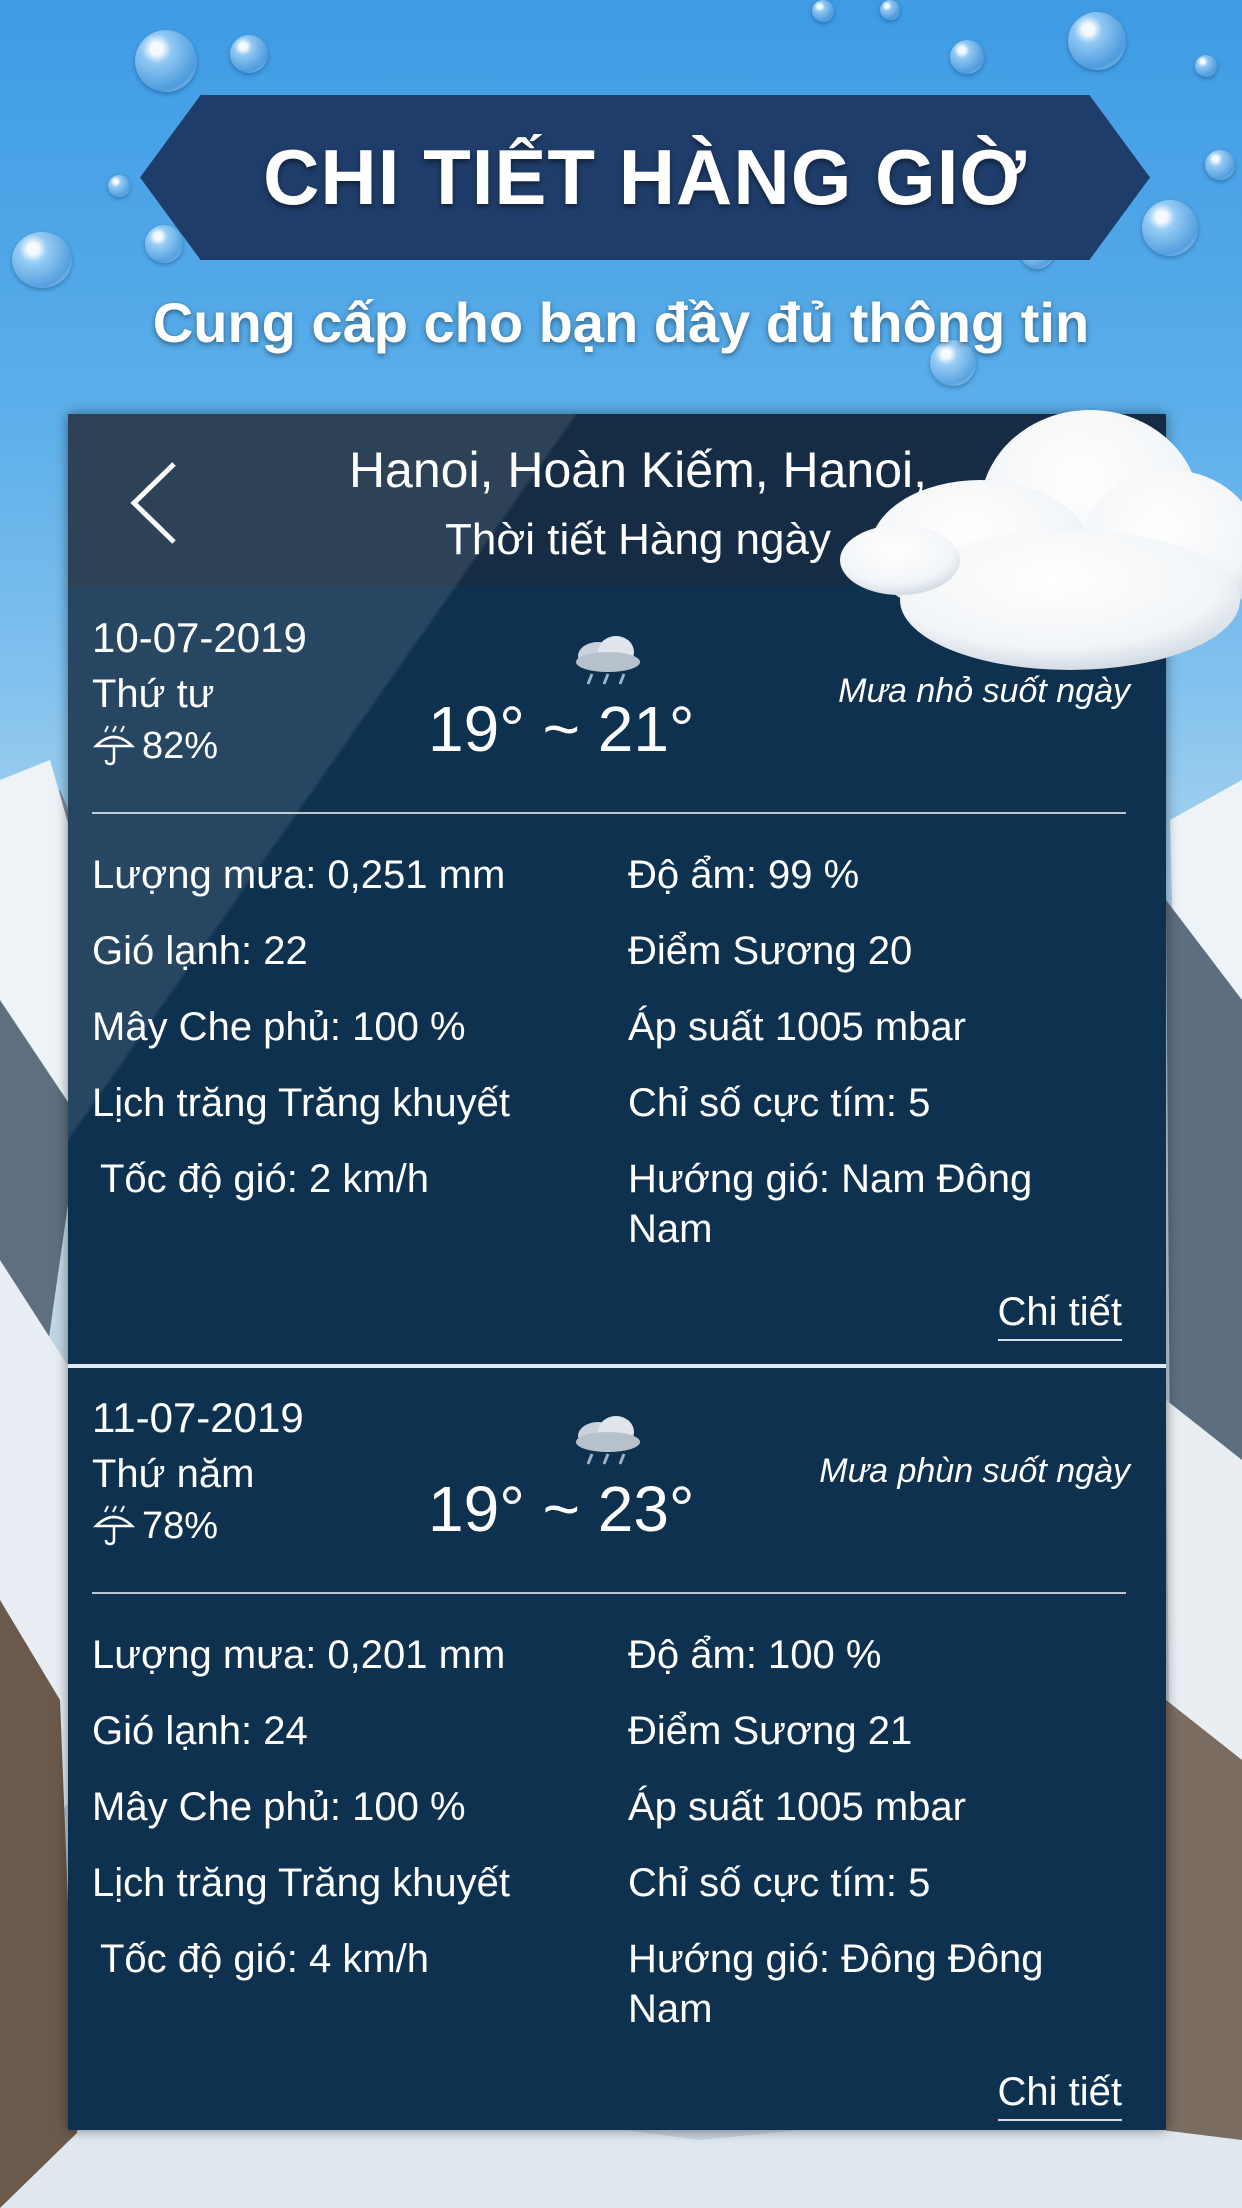 The width and height of the screenshot is (1242, 2208). I want to click on day-weekday: Thứ năm, so click(173, 1474).